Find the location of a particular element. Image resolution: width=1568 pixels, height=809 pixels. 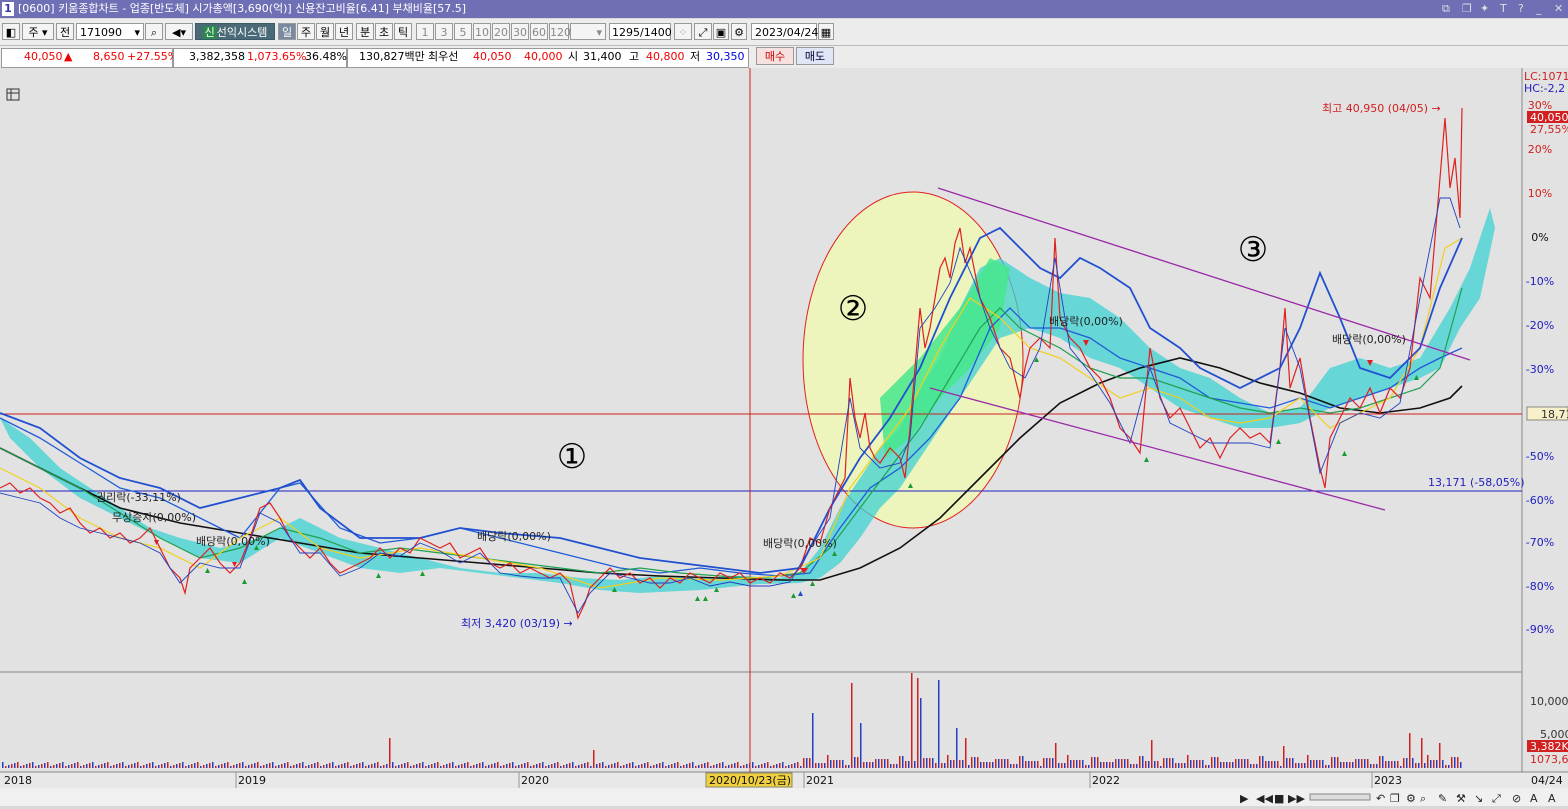

period-second: 초 is located at coordinates (384, 31).